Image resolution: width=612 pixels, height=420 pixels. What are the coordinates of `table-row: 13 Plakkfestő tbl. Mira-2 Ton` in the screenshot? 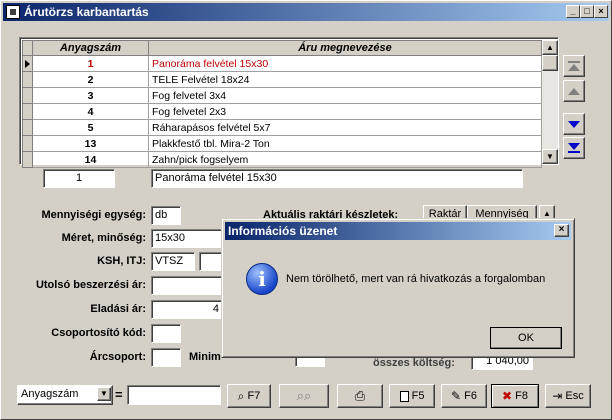 It's located at (282, 143).